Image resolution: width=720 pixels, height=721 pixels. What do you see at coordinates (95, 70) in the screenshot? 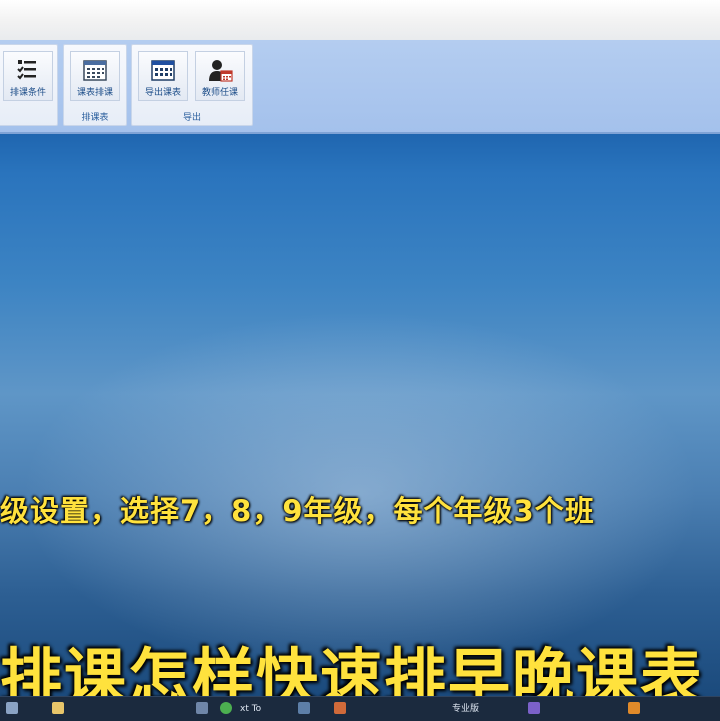
I see `calendar-icon` at bounding box center [95, 70].